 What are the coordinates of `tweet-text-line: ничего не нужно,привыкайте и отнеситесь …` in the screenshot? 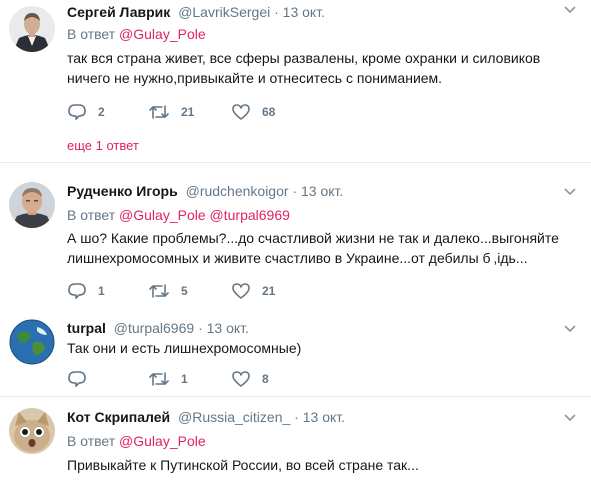 It's located at (255, 78).